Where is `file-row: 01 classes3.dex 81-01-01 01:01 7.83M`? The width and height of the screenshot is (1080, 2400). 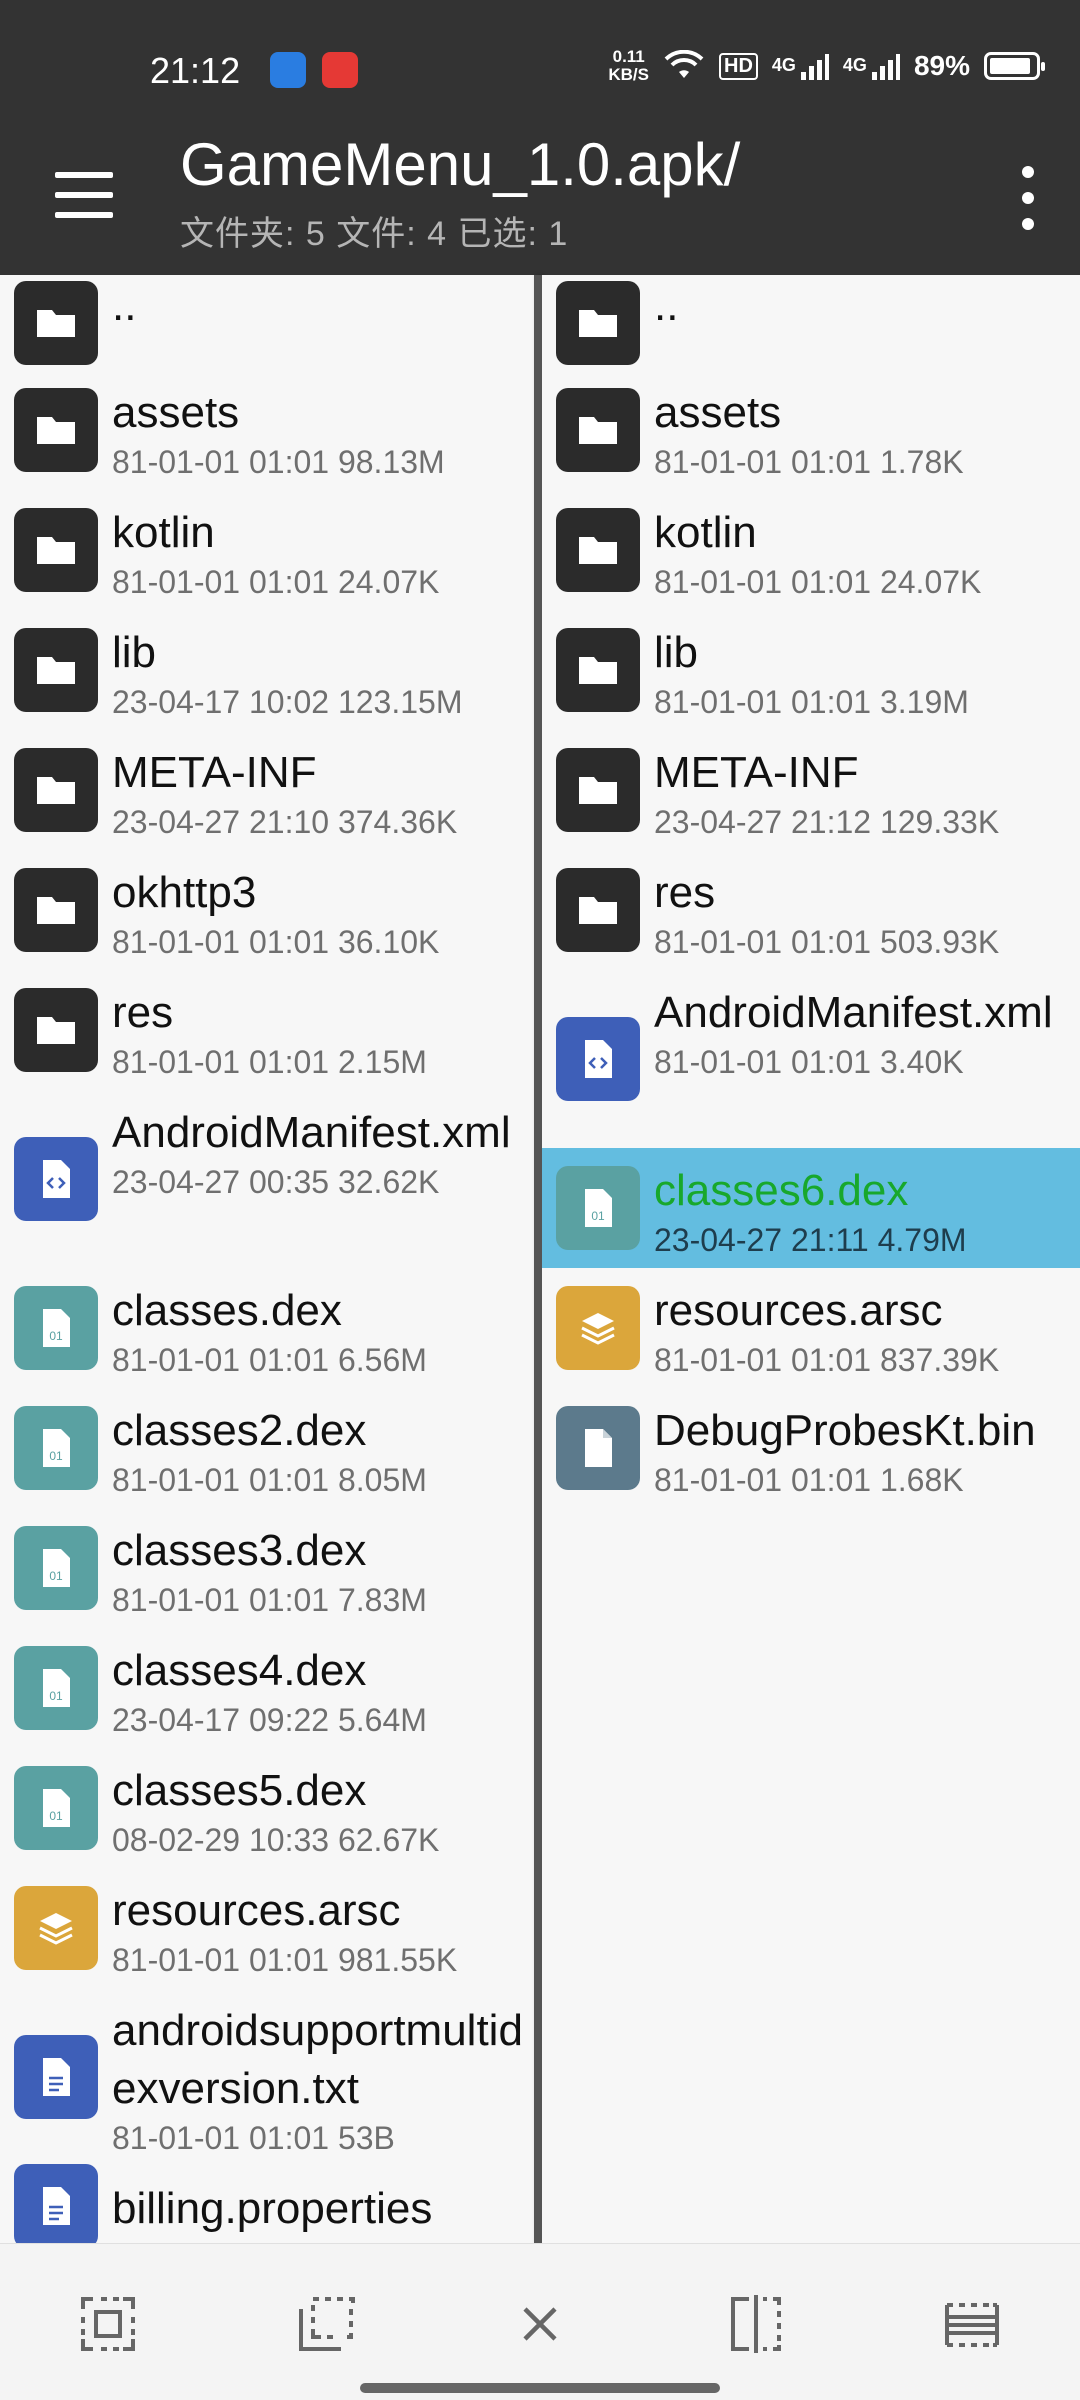 file-row: 01 classes3.dex 81-01-01 01:01 7.83M is located at coordinates (269, 1568).